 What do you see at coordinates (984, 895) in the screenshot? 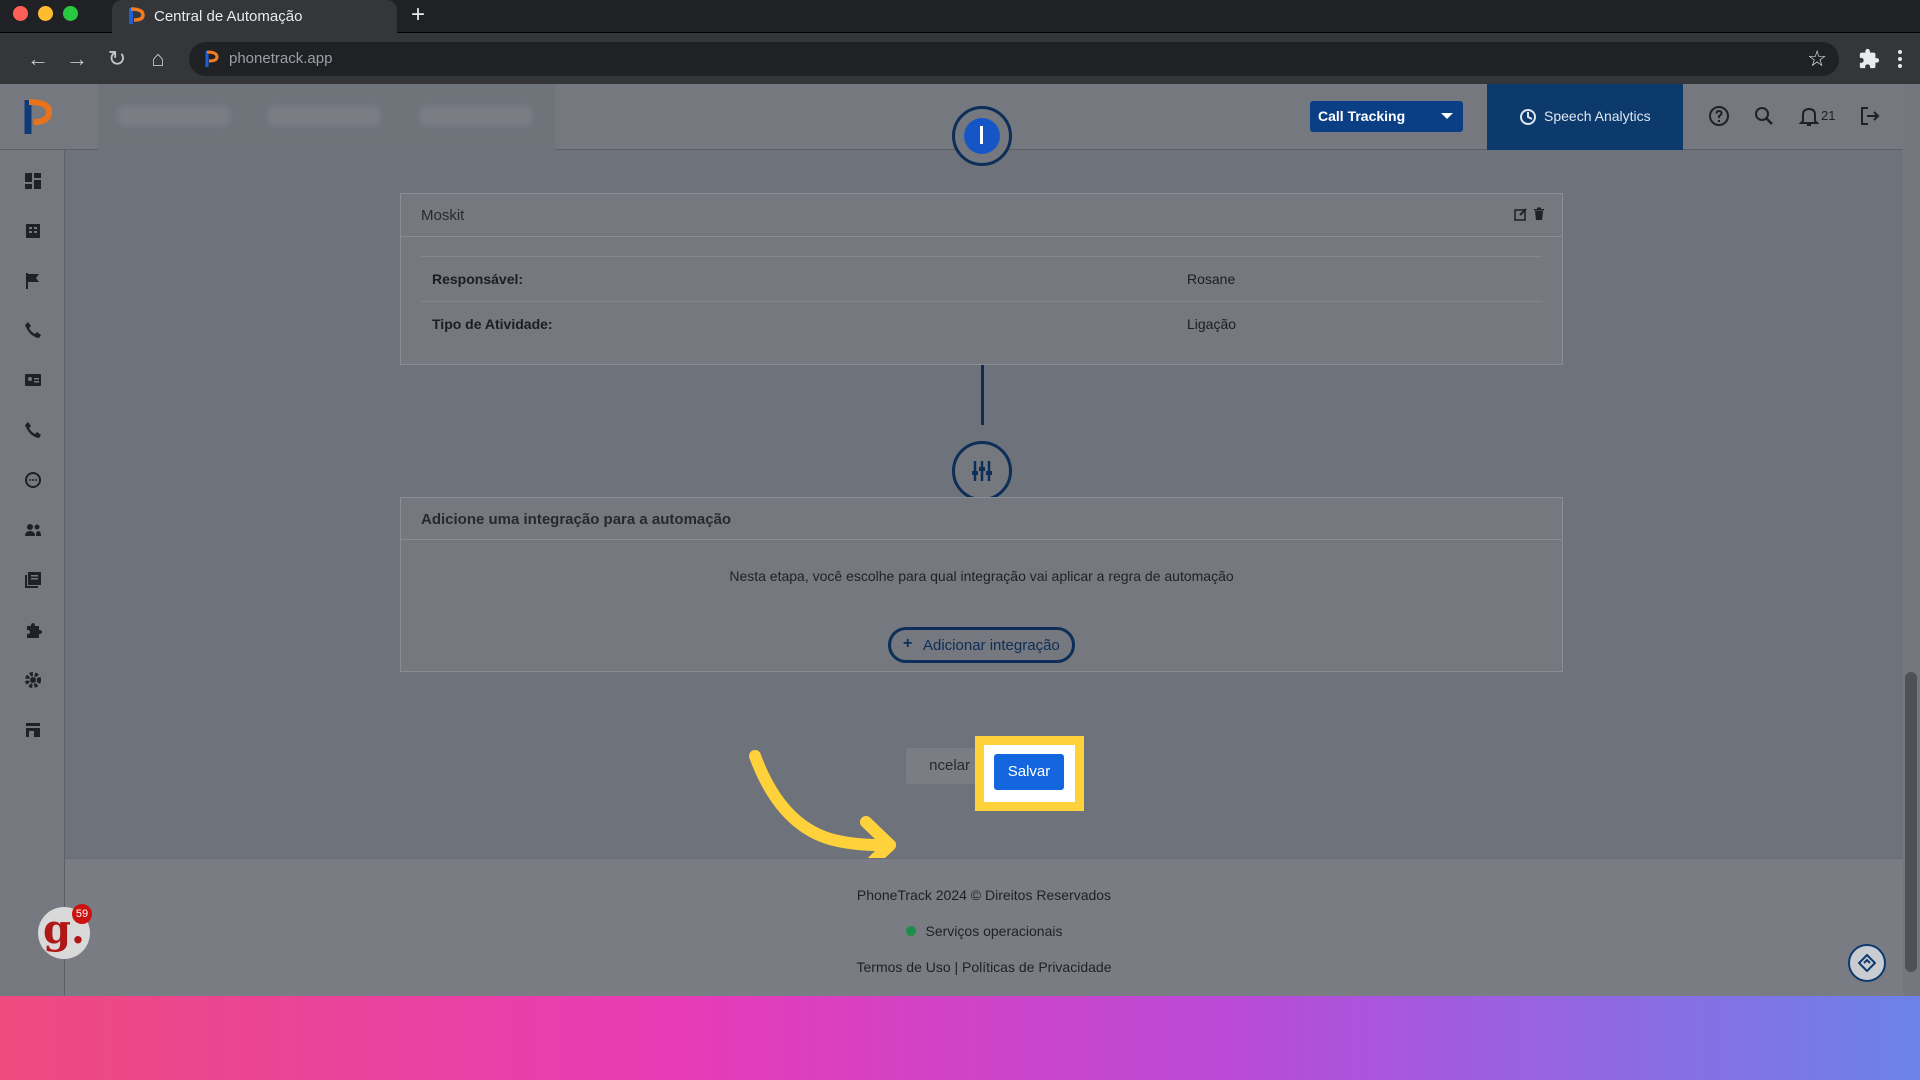
I see `footer-copyright: PhoneTrack 2024 © Direitos Reservados` at bounding box center [984, 895].